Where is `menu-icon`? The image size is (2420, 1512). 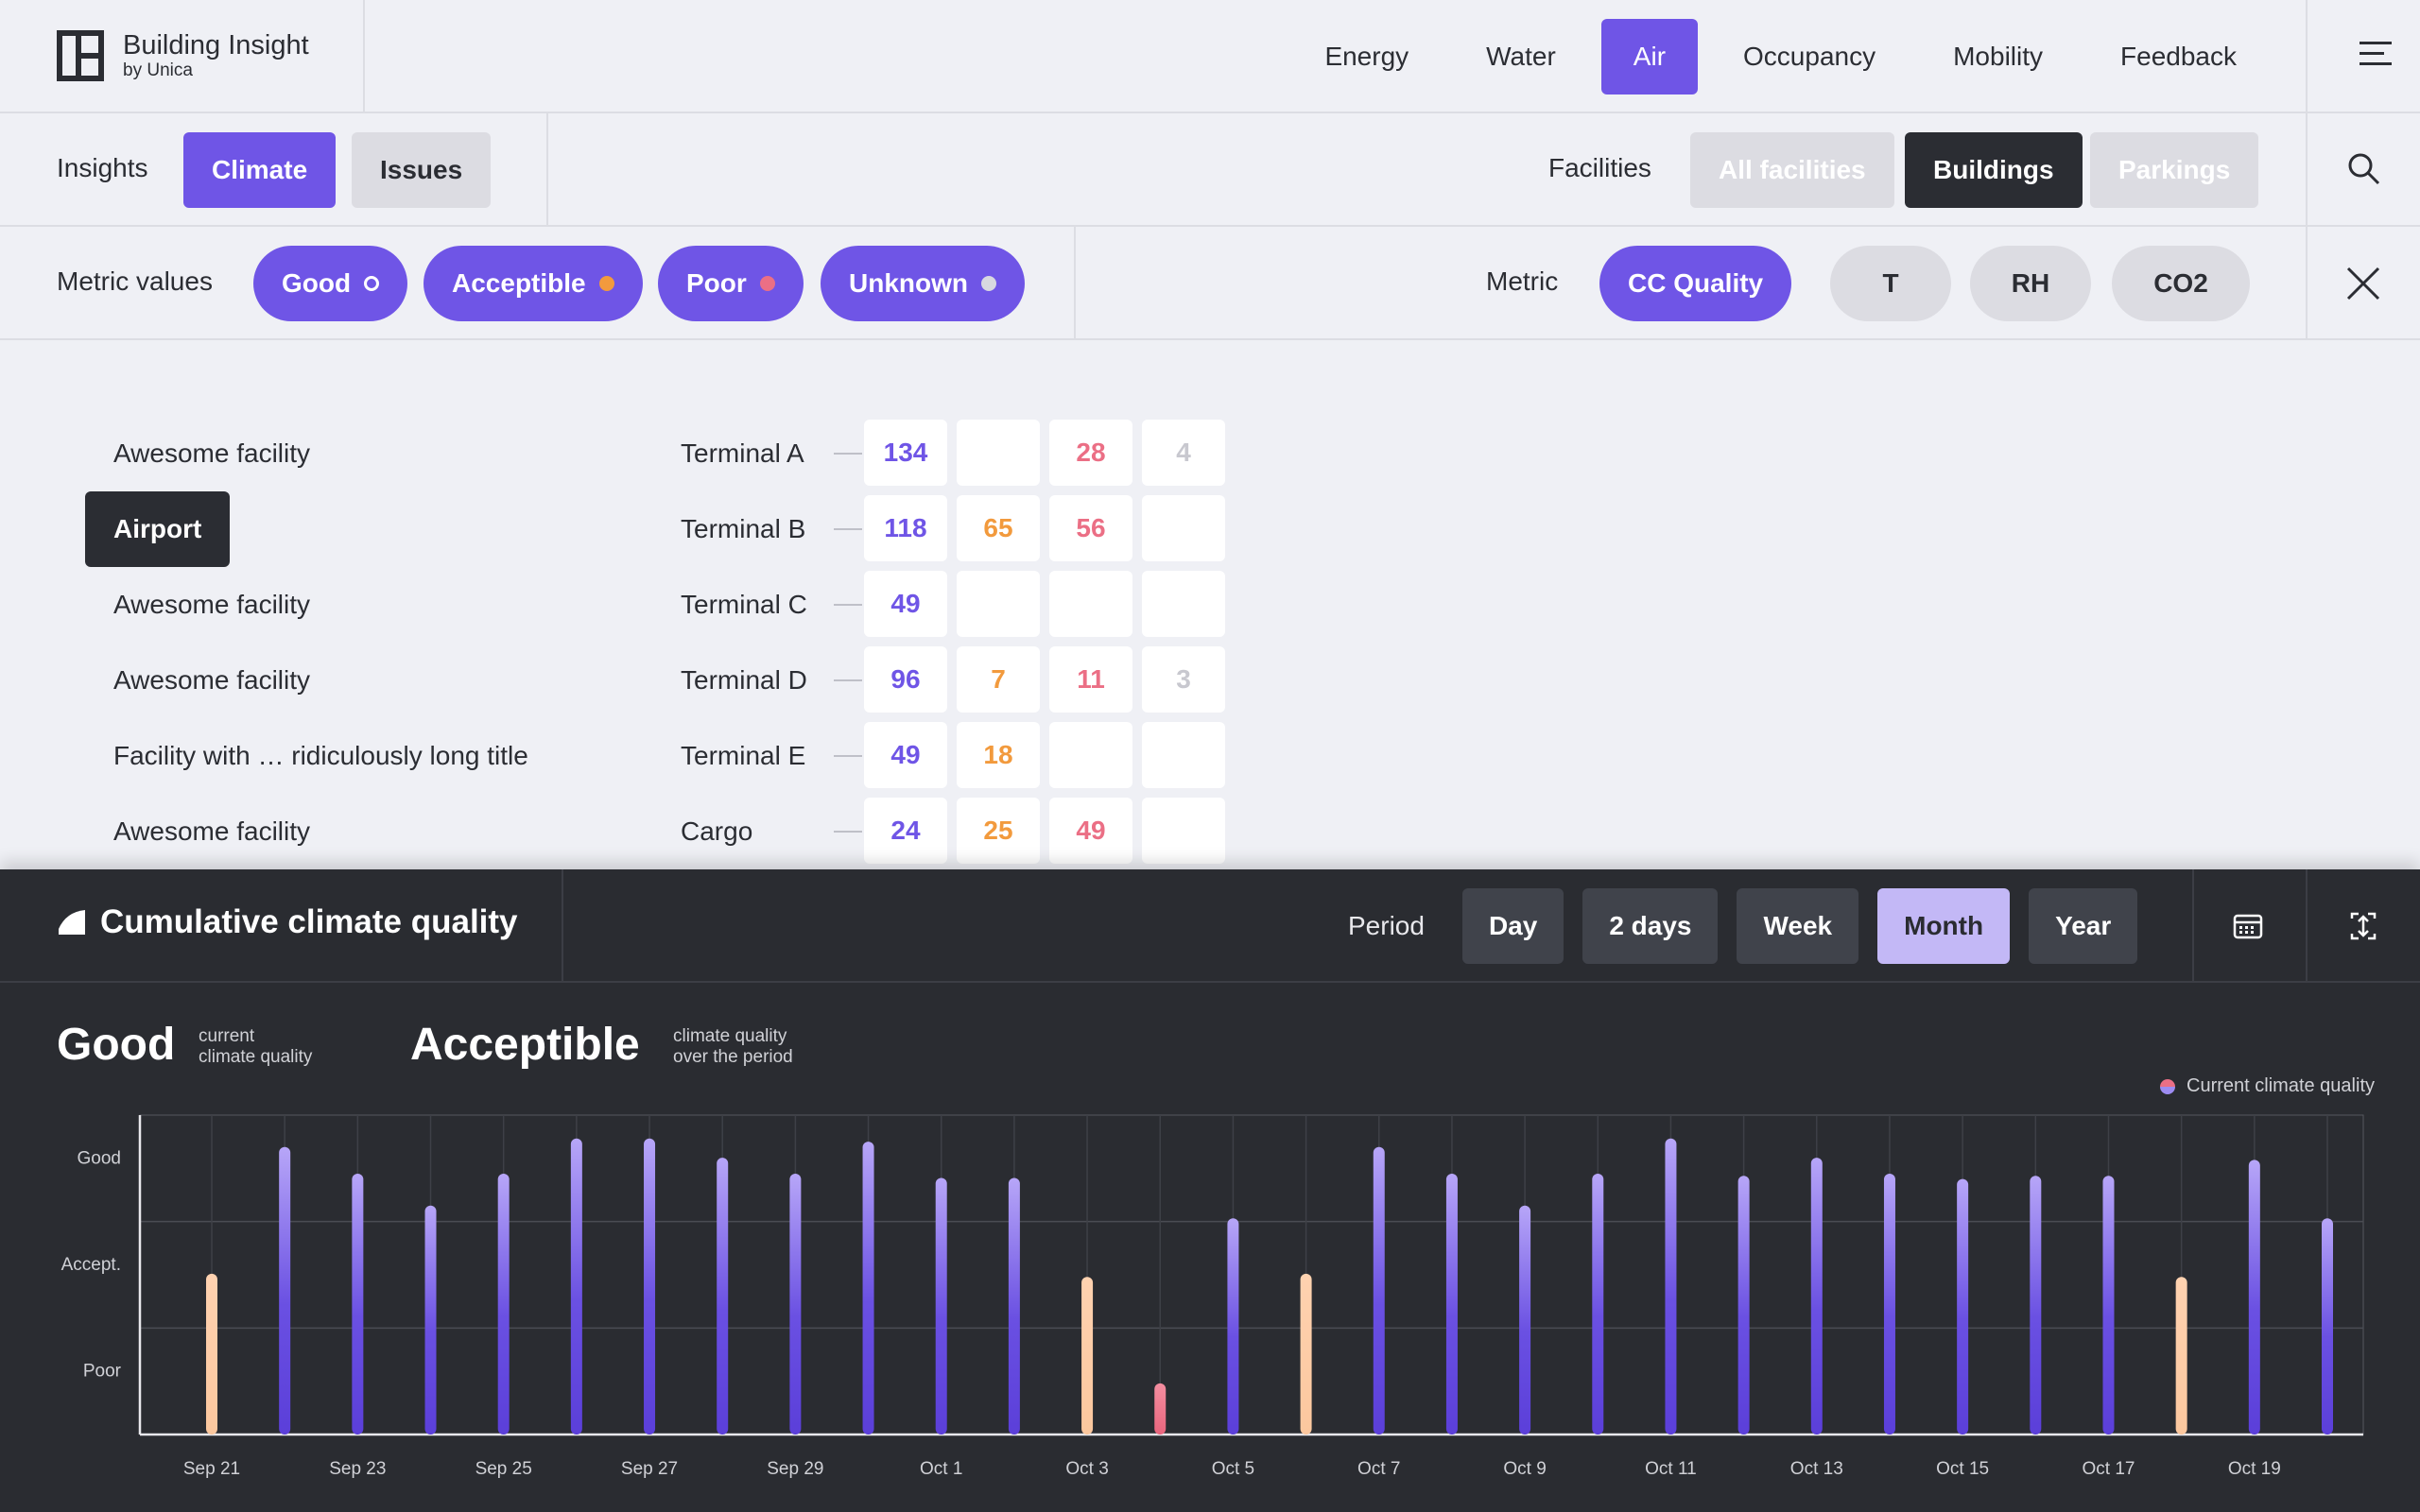 menu-icon is located at coordinates (2376, 56).